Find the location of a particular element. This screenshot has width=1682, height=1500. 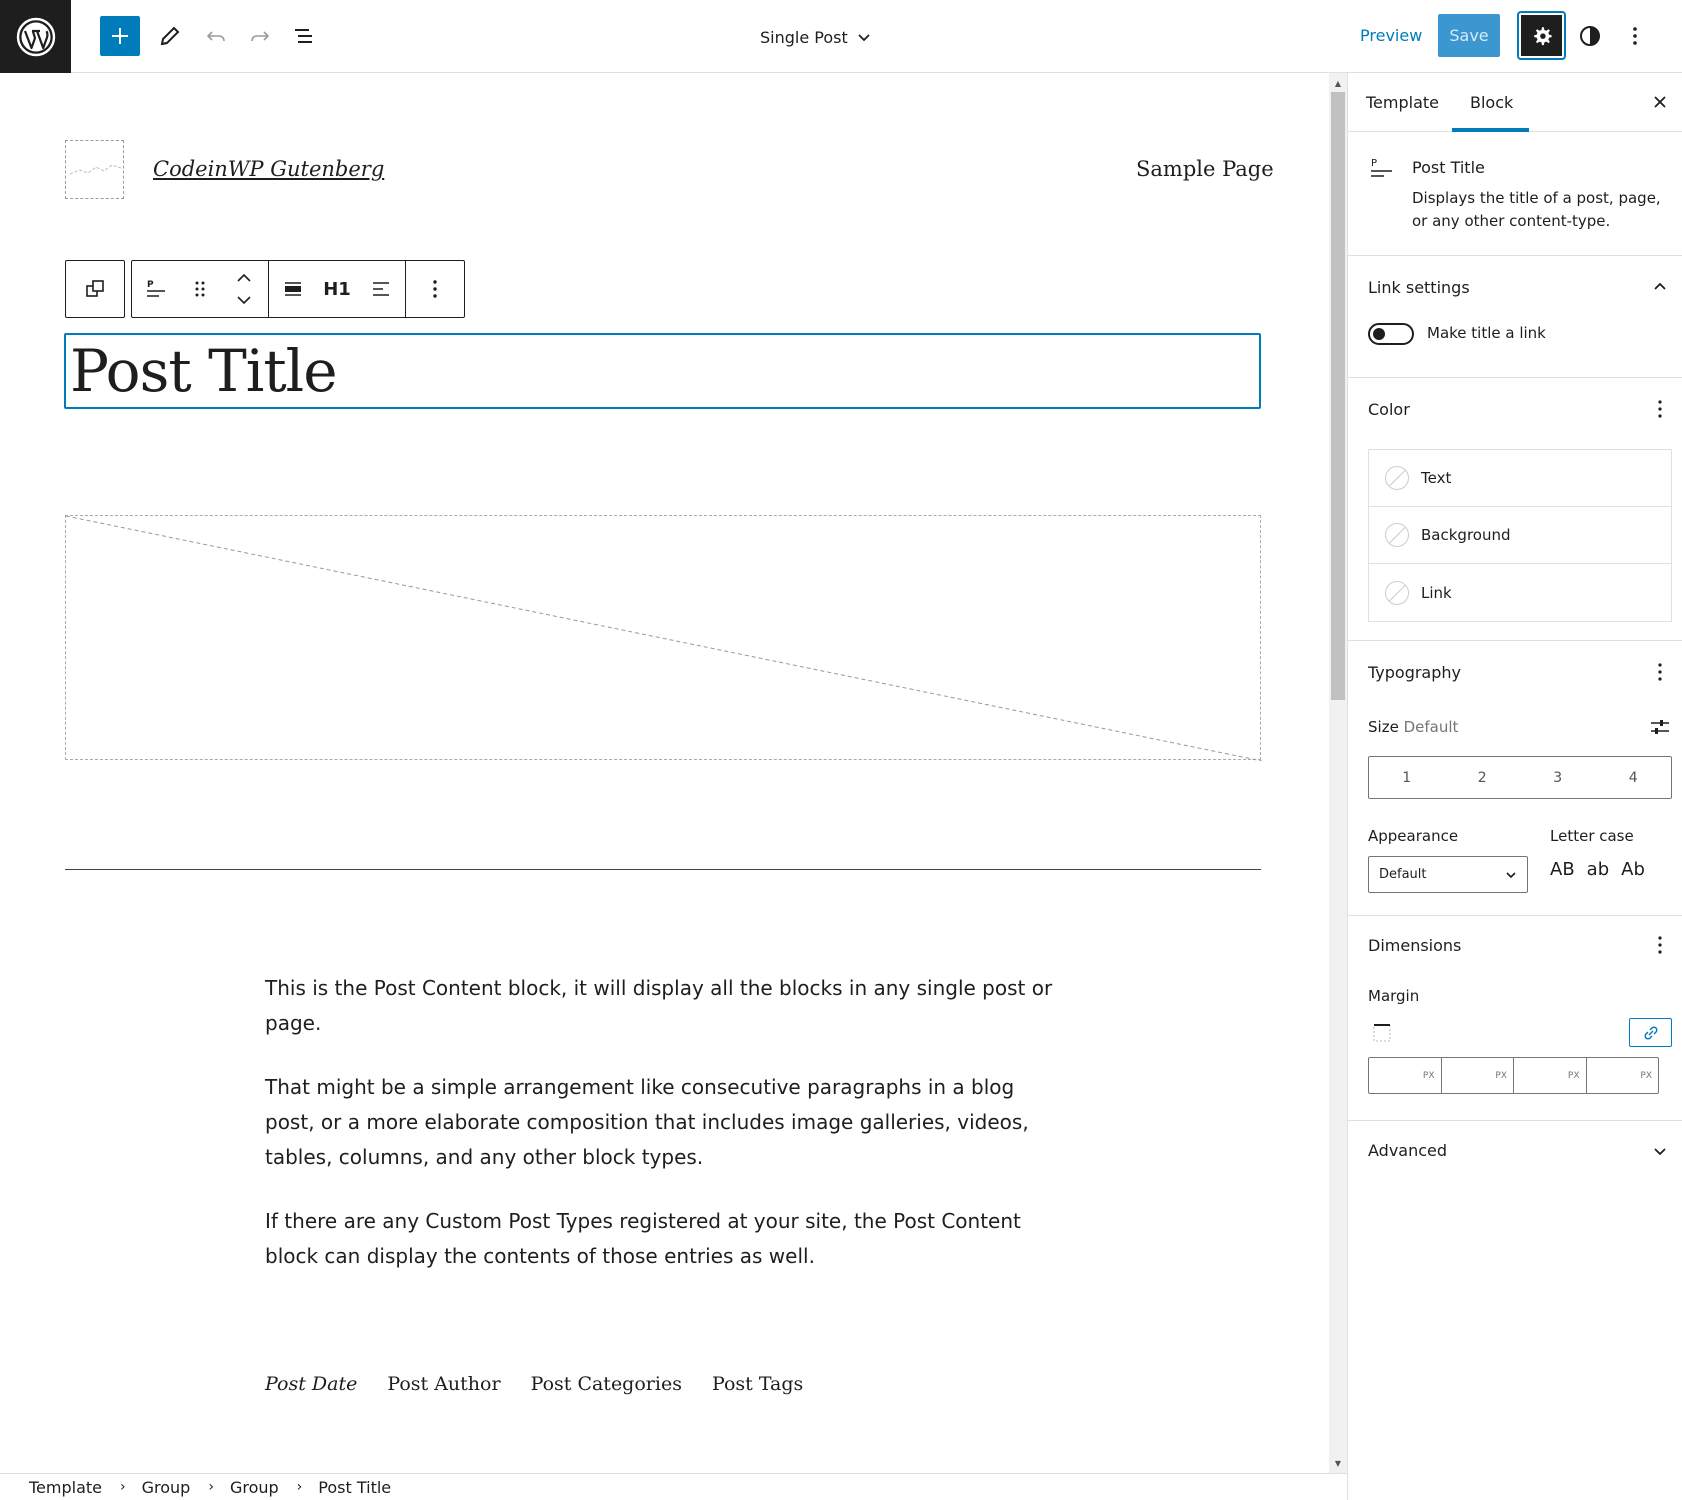

styles-button is located at coordinates (1590, 36).